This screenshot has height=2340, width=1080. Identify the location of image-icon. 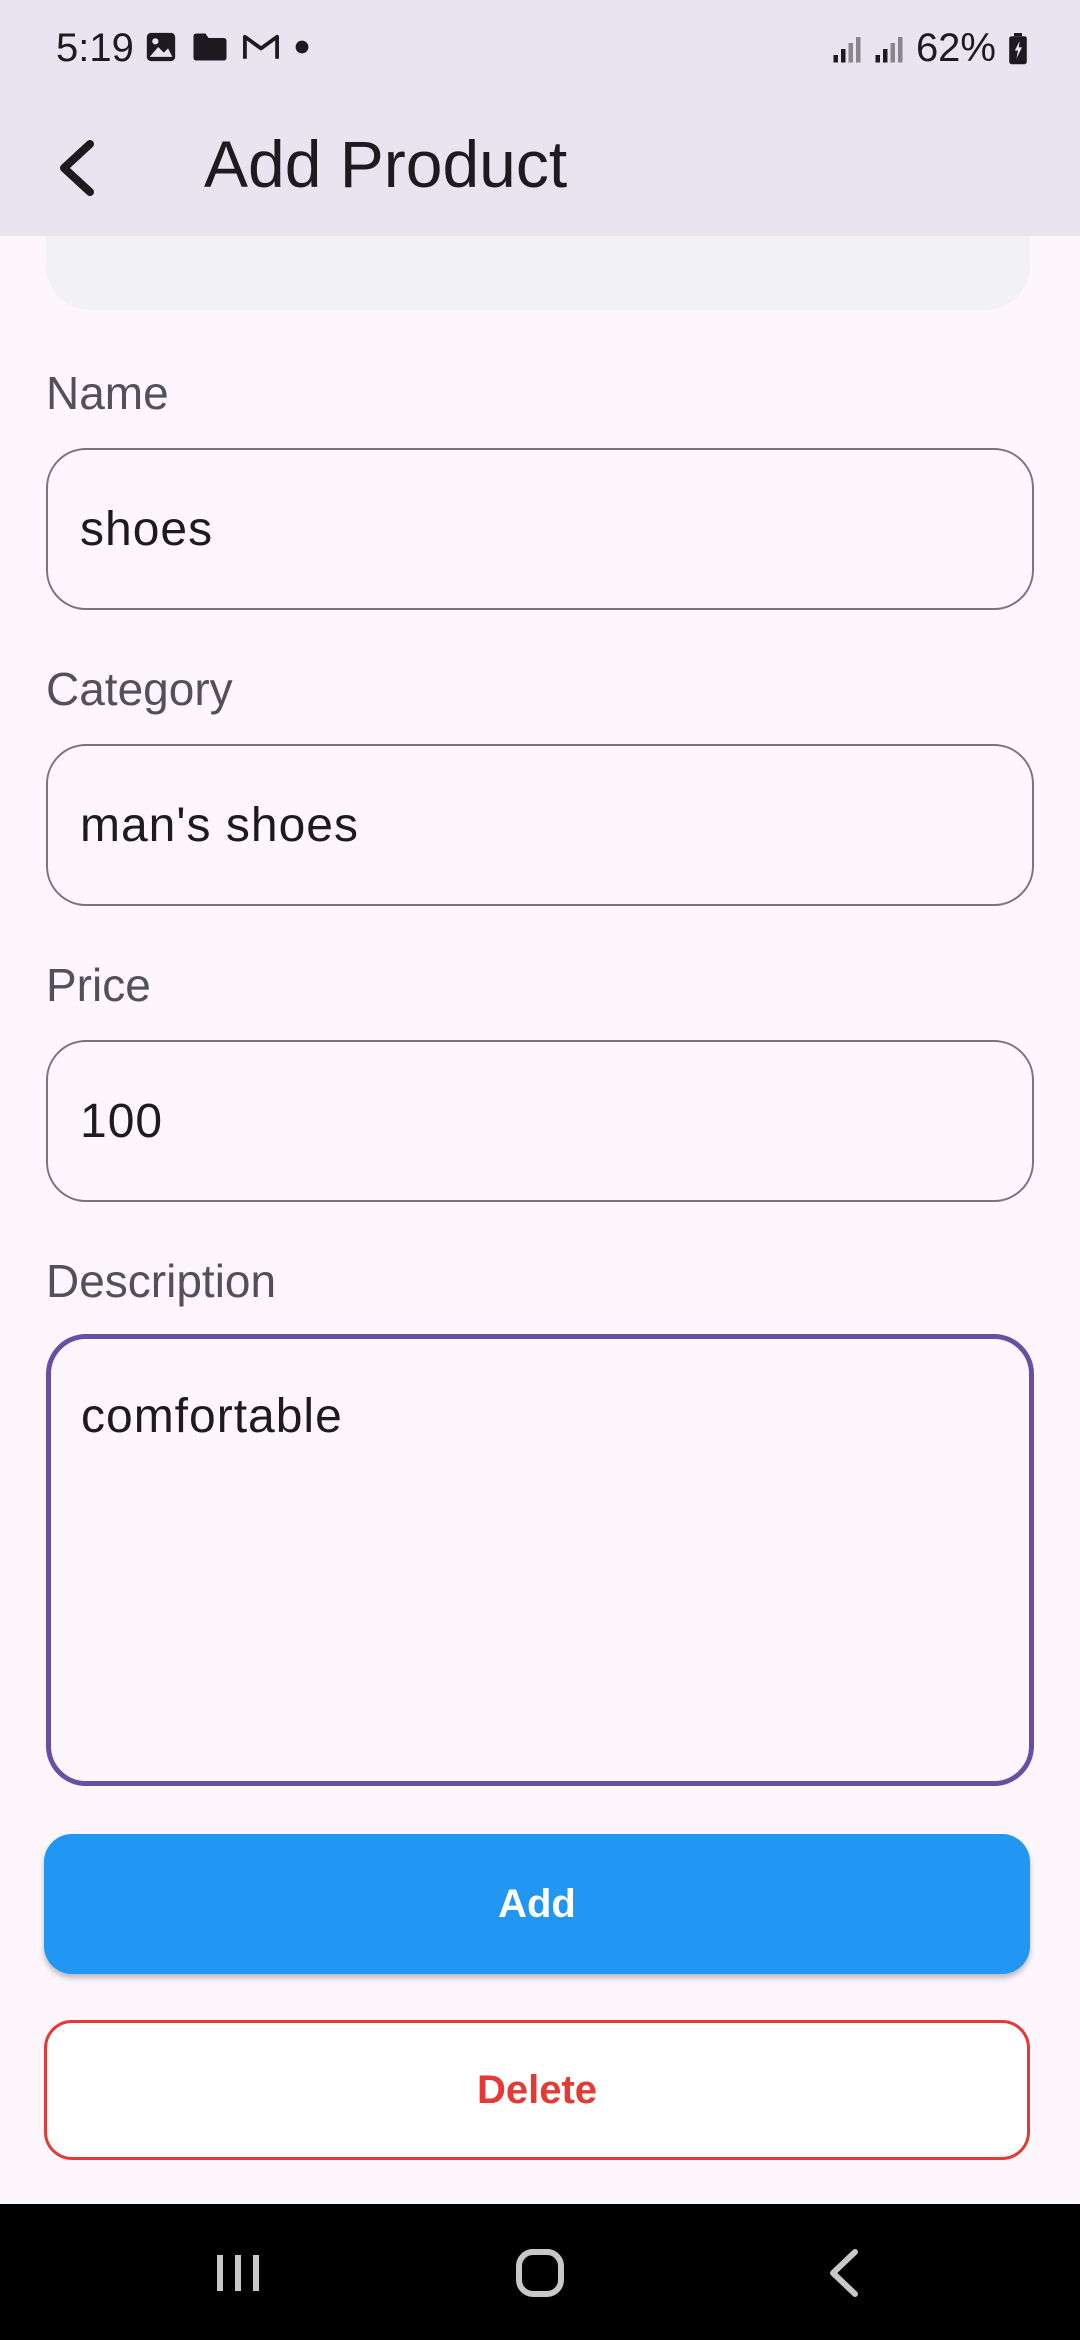
(161, 47).